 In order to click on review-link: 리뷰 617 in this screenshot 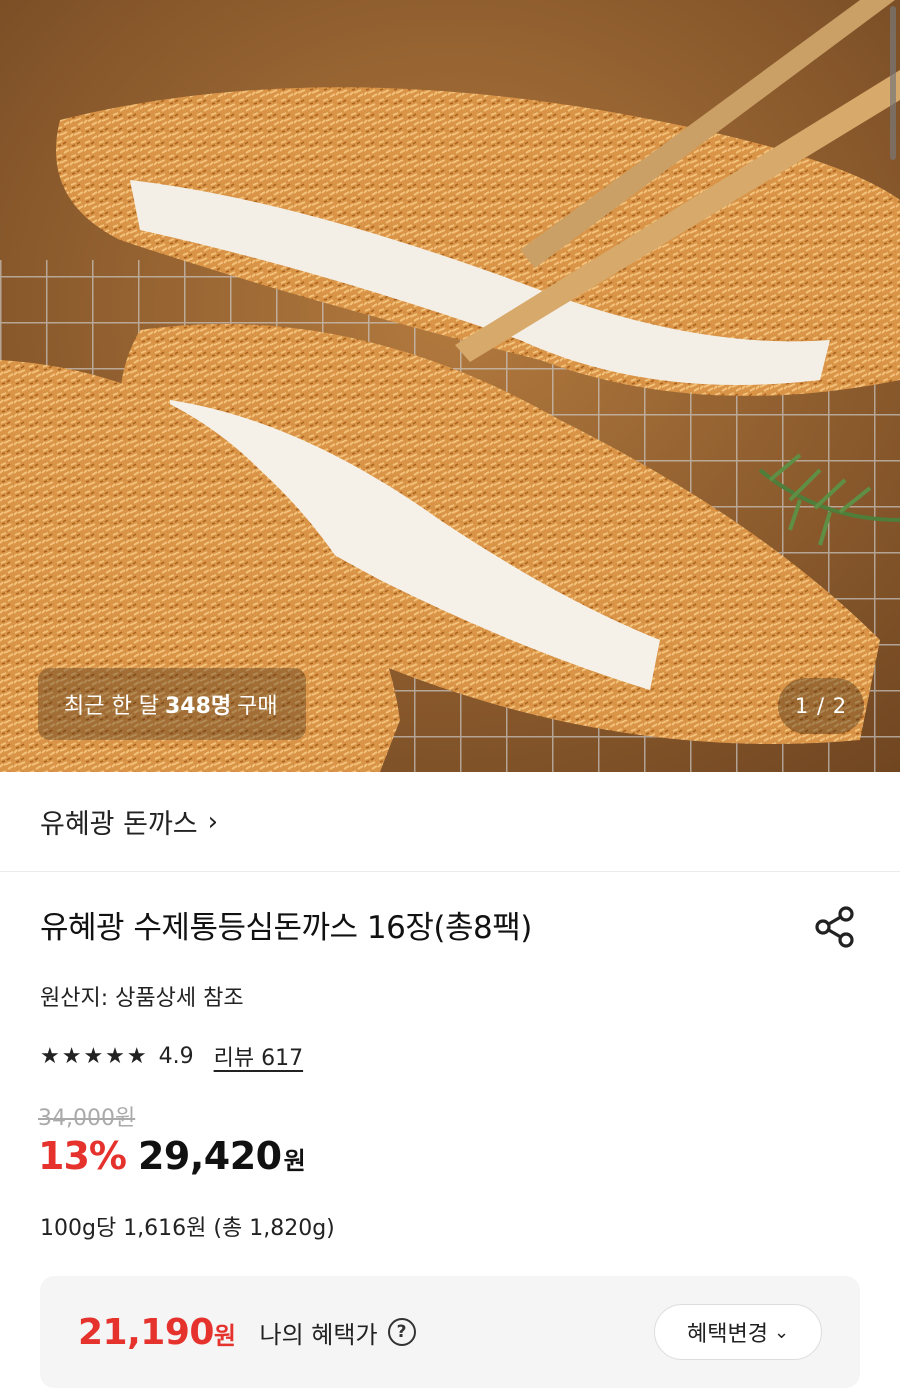, I will do `click(258, 1056)`.